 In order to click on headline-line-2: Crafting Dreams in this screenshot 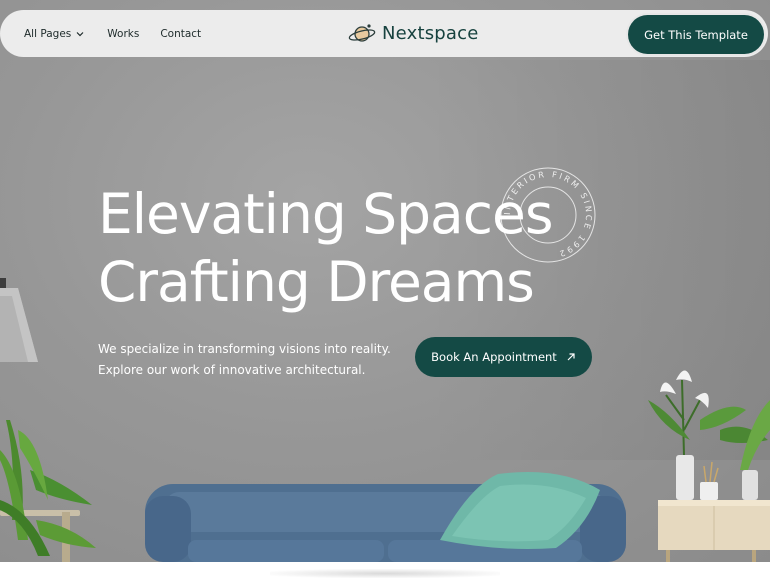, I will do `click(316, 282)`.